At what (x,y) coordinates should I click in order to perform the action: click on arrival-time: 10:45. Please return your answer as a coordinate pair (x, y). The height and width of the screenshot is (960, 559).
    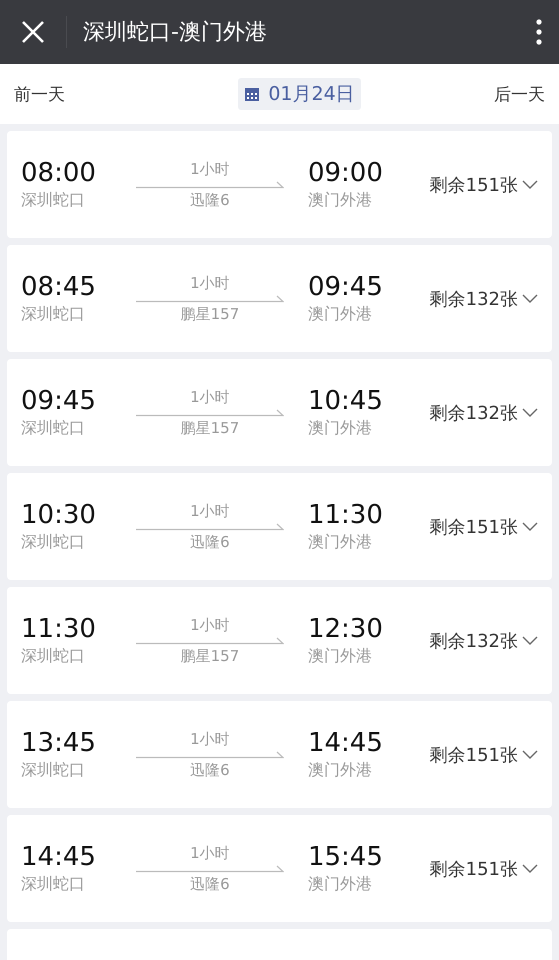
    Looking at the image, I should click on (345, 401).